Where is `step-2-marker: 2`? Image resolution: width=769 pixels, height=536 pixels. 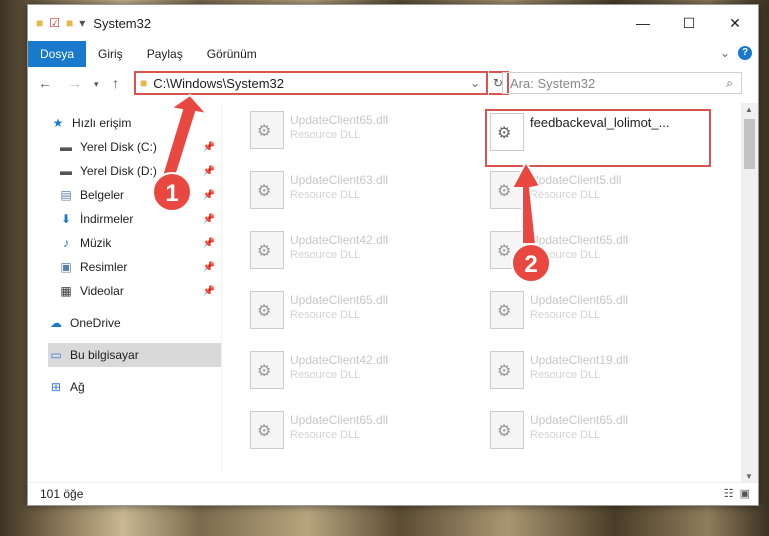
step-2-marker: 2 is located at coordinates (531, 263).